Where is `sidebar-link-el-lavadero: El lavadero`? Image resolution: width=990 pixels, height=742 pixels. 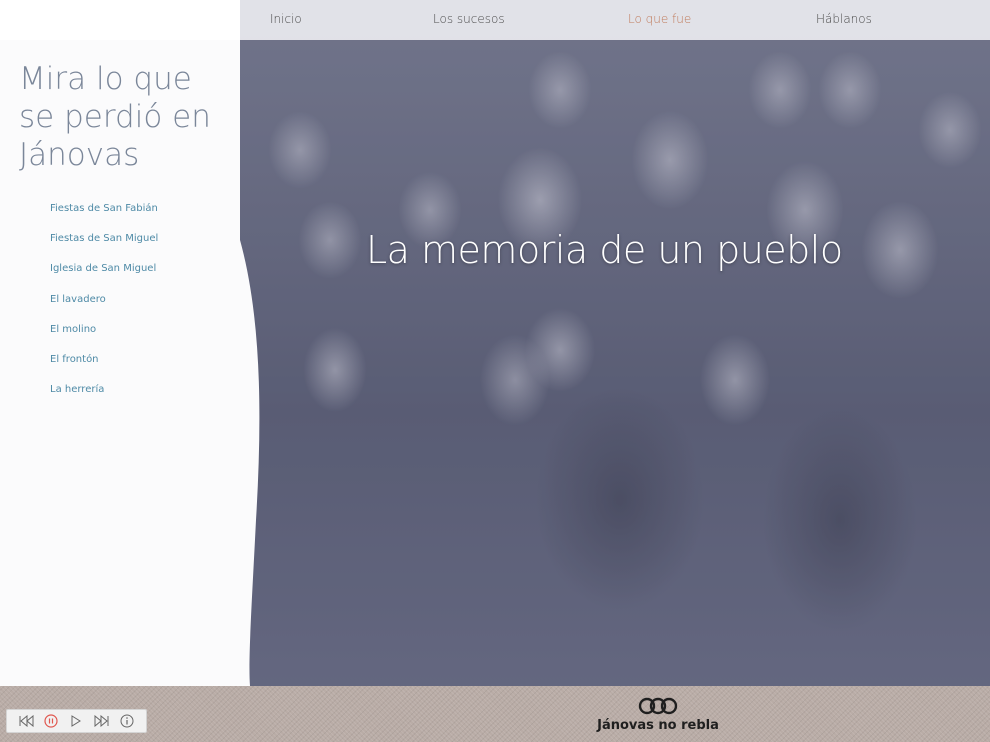 sidebar-link-el-lavadero: El lavadero is located at coordinates (104, 309).